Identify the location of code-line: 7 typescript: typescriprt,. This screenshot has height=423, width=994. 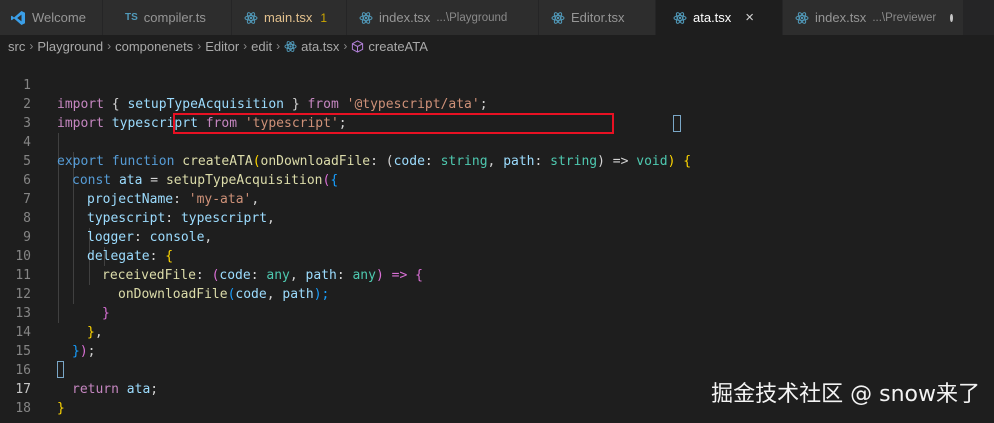
(497, 198).